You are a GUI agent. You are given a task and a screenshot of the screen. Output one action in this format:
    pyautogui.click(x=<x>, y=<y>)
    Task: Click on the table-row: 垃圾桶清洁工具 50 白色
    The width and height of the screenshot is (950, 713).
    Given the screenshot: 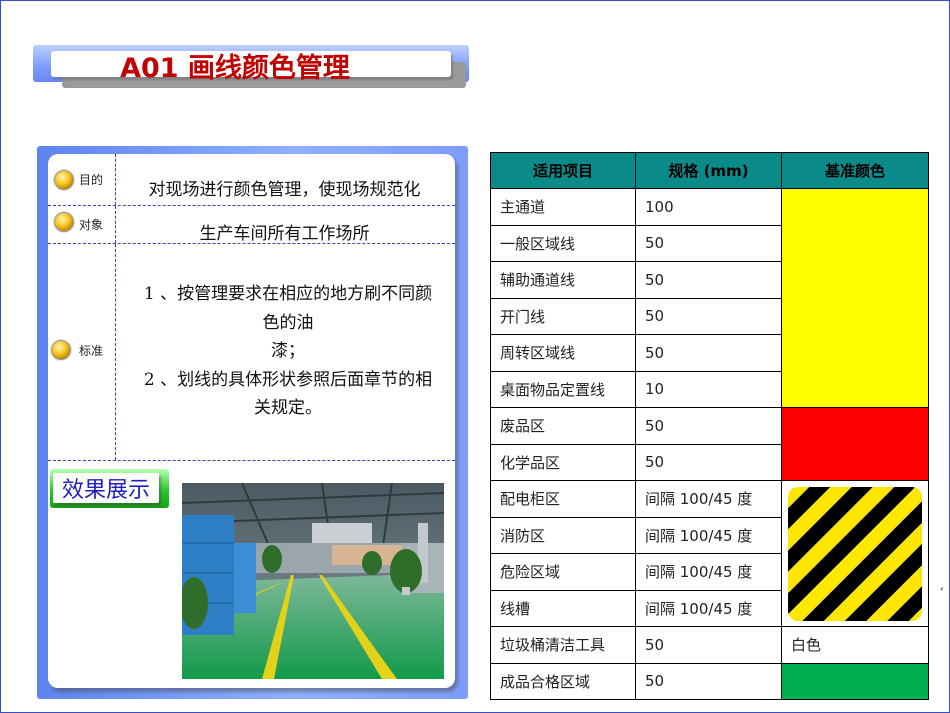 What is the action you would take?
    pyautogui.click(x=709, y=645)
    